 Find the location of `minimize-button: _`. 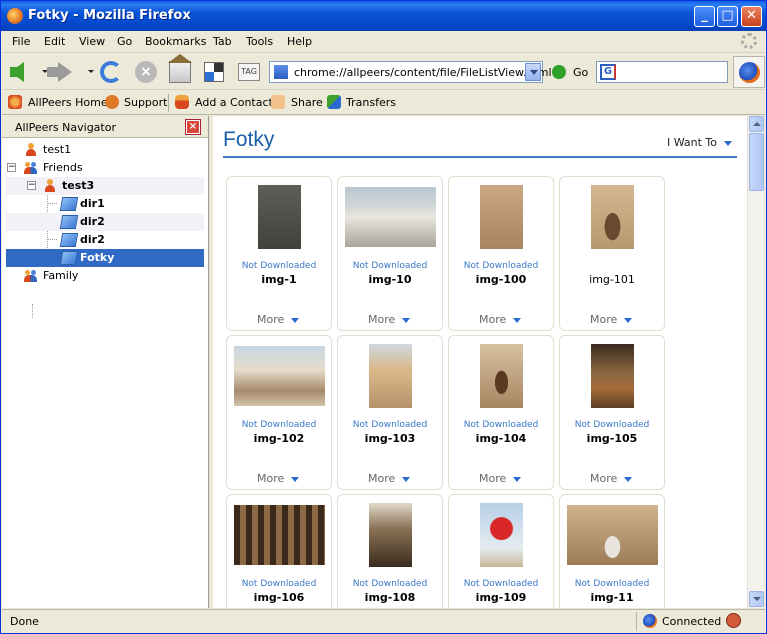

minimize-button: _ is located at coordinates (704, 16).